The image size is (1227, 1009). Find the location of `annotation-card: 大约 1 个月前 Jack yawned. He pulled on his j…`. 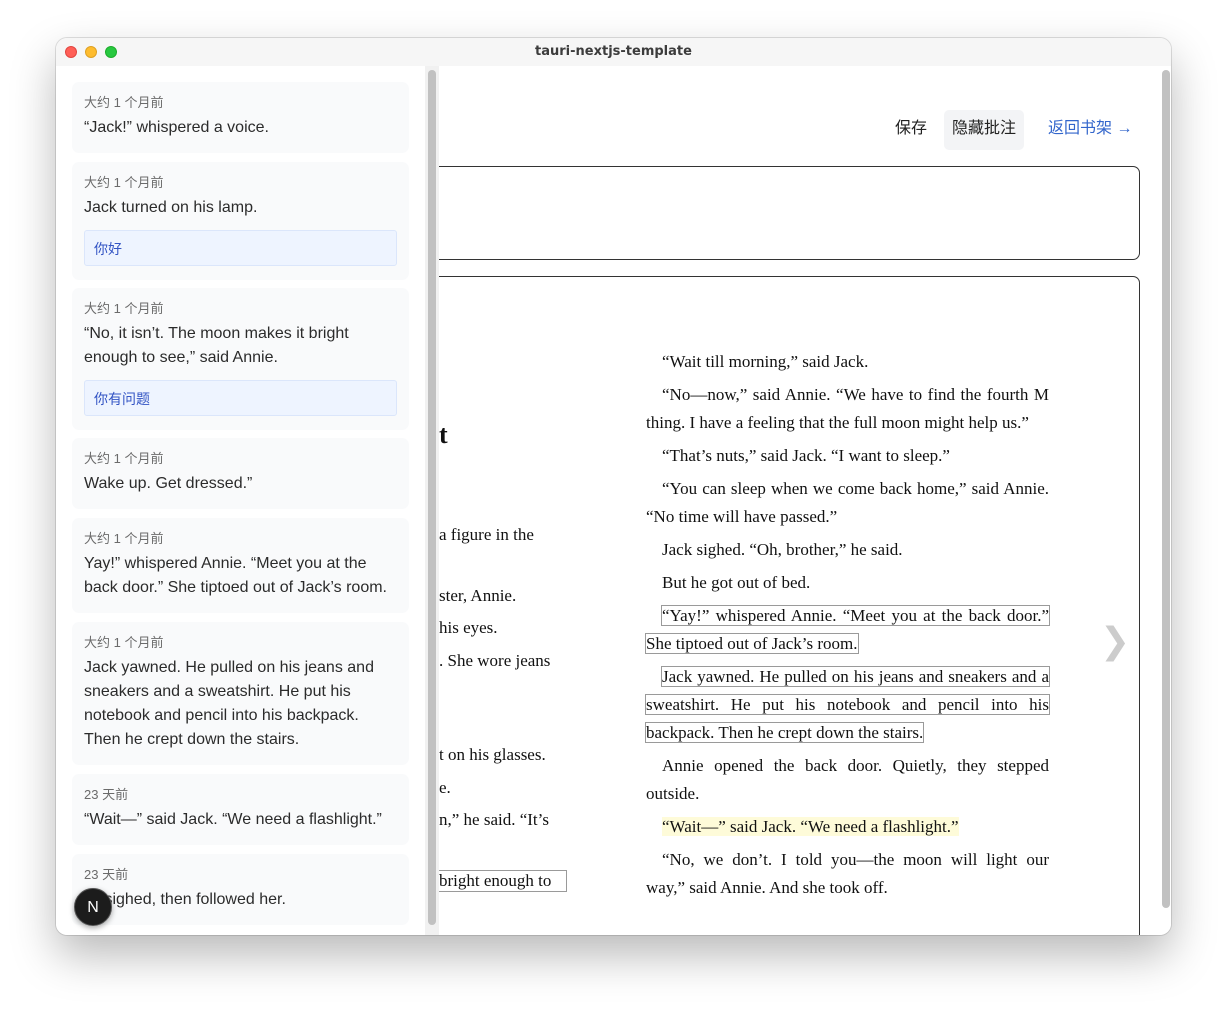

annotation-card: 大约 1 个月前 Jack yawned. He pulled on his j… is located at coordinates (240, 693).